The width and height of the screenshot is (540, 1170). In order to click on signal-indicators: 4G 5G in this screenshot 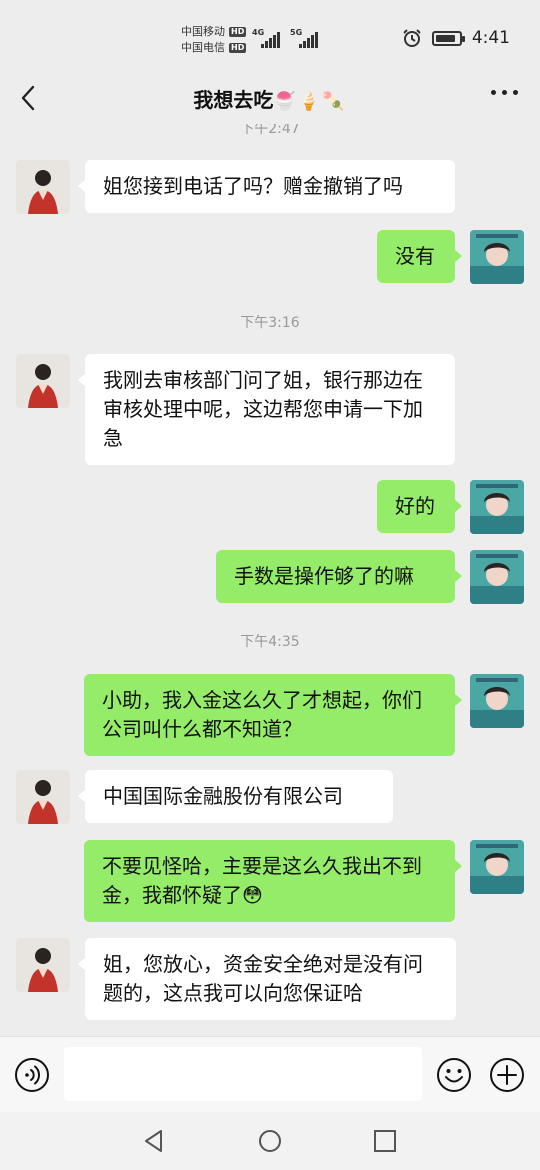, I will do `click(286, 38)`.